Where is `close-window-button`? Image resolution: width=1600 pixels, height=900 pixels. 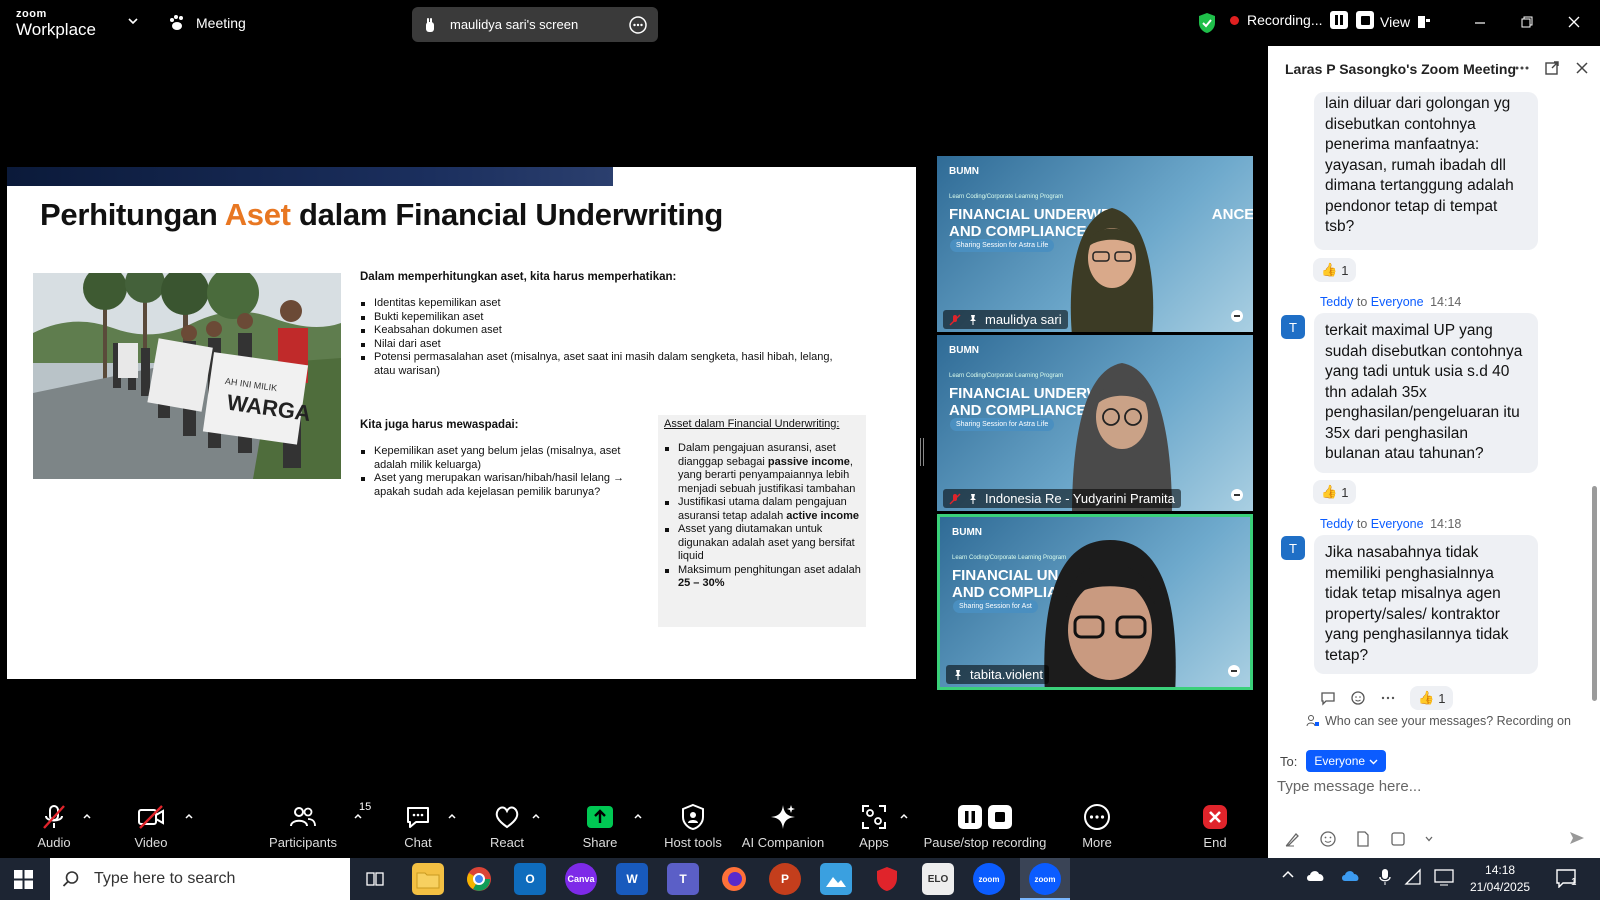
close-window-button is located at coordinates (1574, 22).